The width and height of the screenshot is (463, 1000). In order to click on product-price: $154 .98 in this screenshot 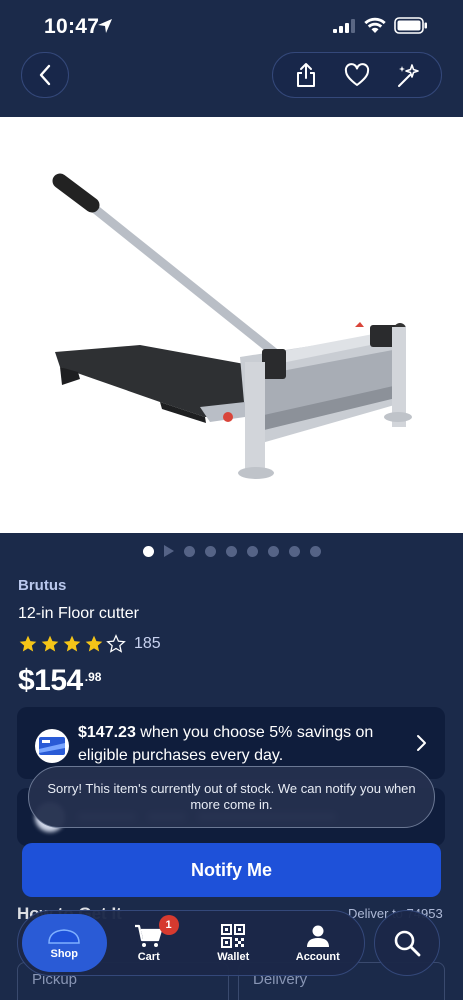, I will do `click(59, 681)`.